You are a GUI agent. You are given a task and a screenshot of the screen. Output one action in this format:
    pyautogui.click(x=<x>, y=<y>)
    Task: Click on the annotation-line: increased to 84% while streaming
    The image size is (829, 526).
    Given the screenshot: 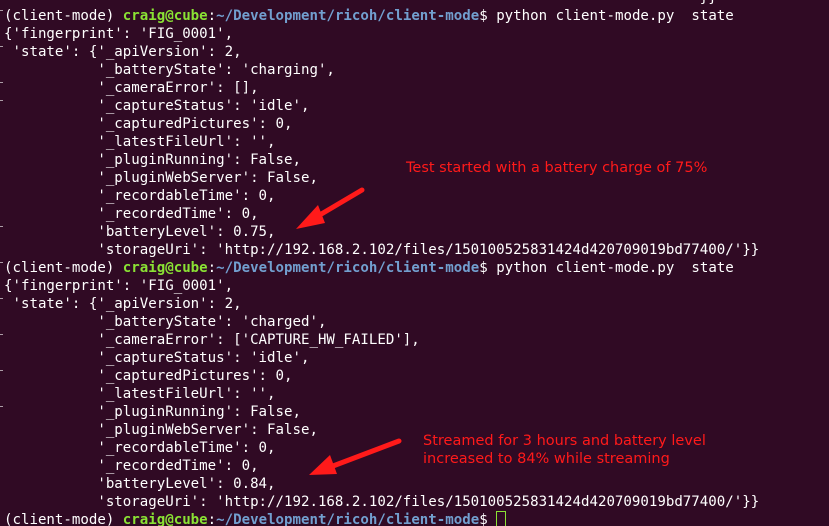 What is the action you would take?
    pyautogui.click(x=546, y=459)
    